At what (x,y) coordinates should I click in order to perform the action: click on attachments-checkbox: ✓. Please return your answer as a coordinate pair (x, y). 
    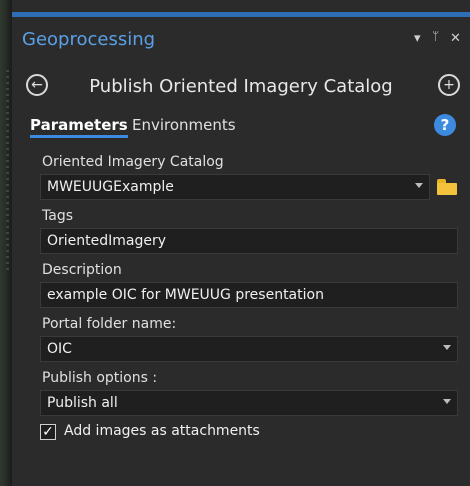
    Looking at the image, I should click on (48, 432).